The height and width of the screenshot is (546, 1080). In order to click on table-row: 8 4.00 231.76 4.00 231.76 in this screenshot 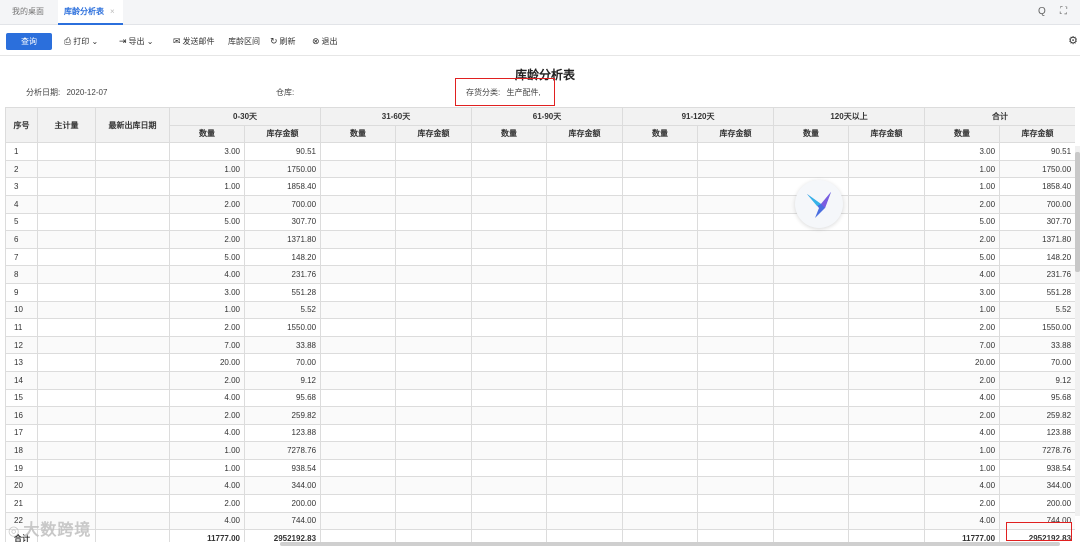, I will do `click(540, 274)`.